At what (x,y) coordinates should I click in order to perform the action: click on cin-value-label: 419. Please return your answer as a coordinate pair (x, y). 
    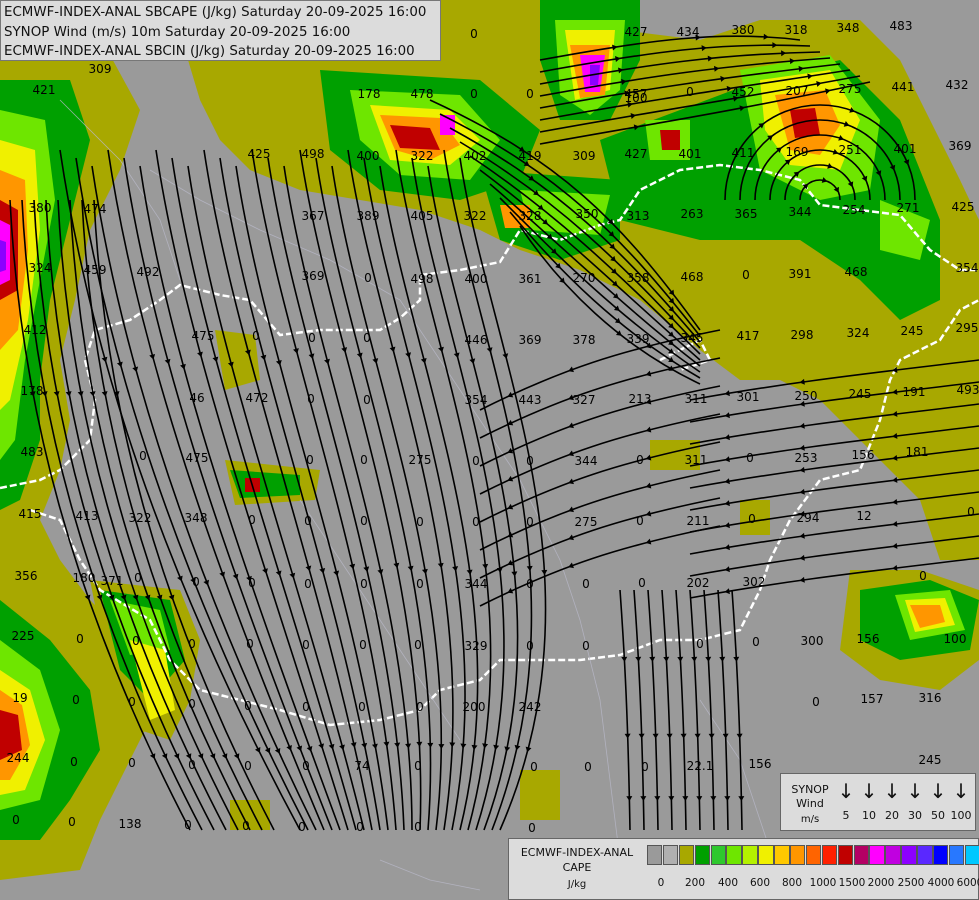
    Looking at the image, I should click on (530, 156).